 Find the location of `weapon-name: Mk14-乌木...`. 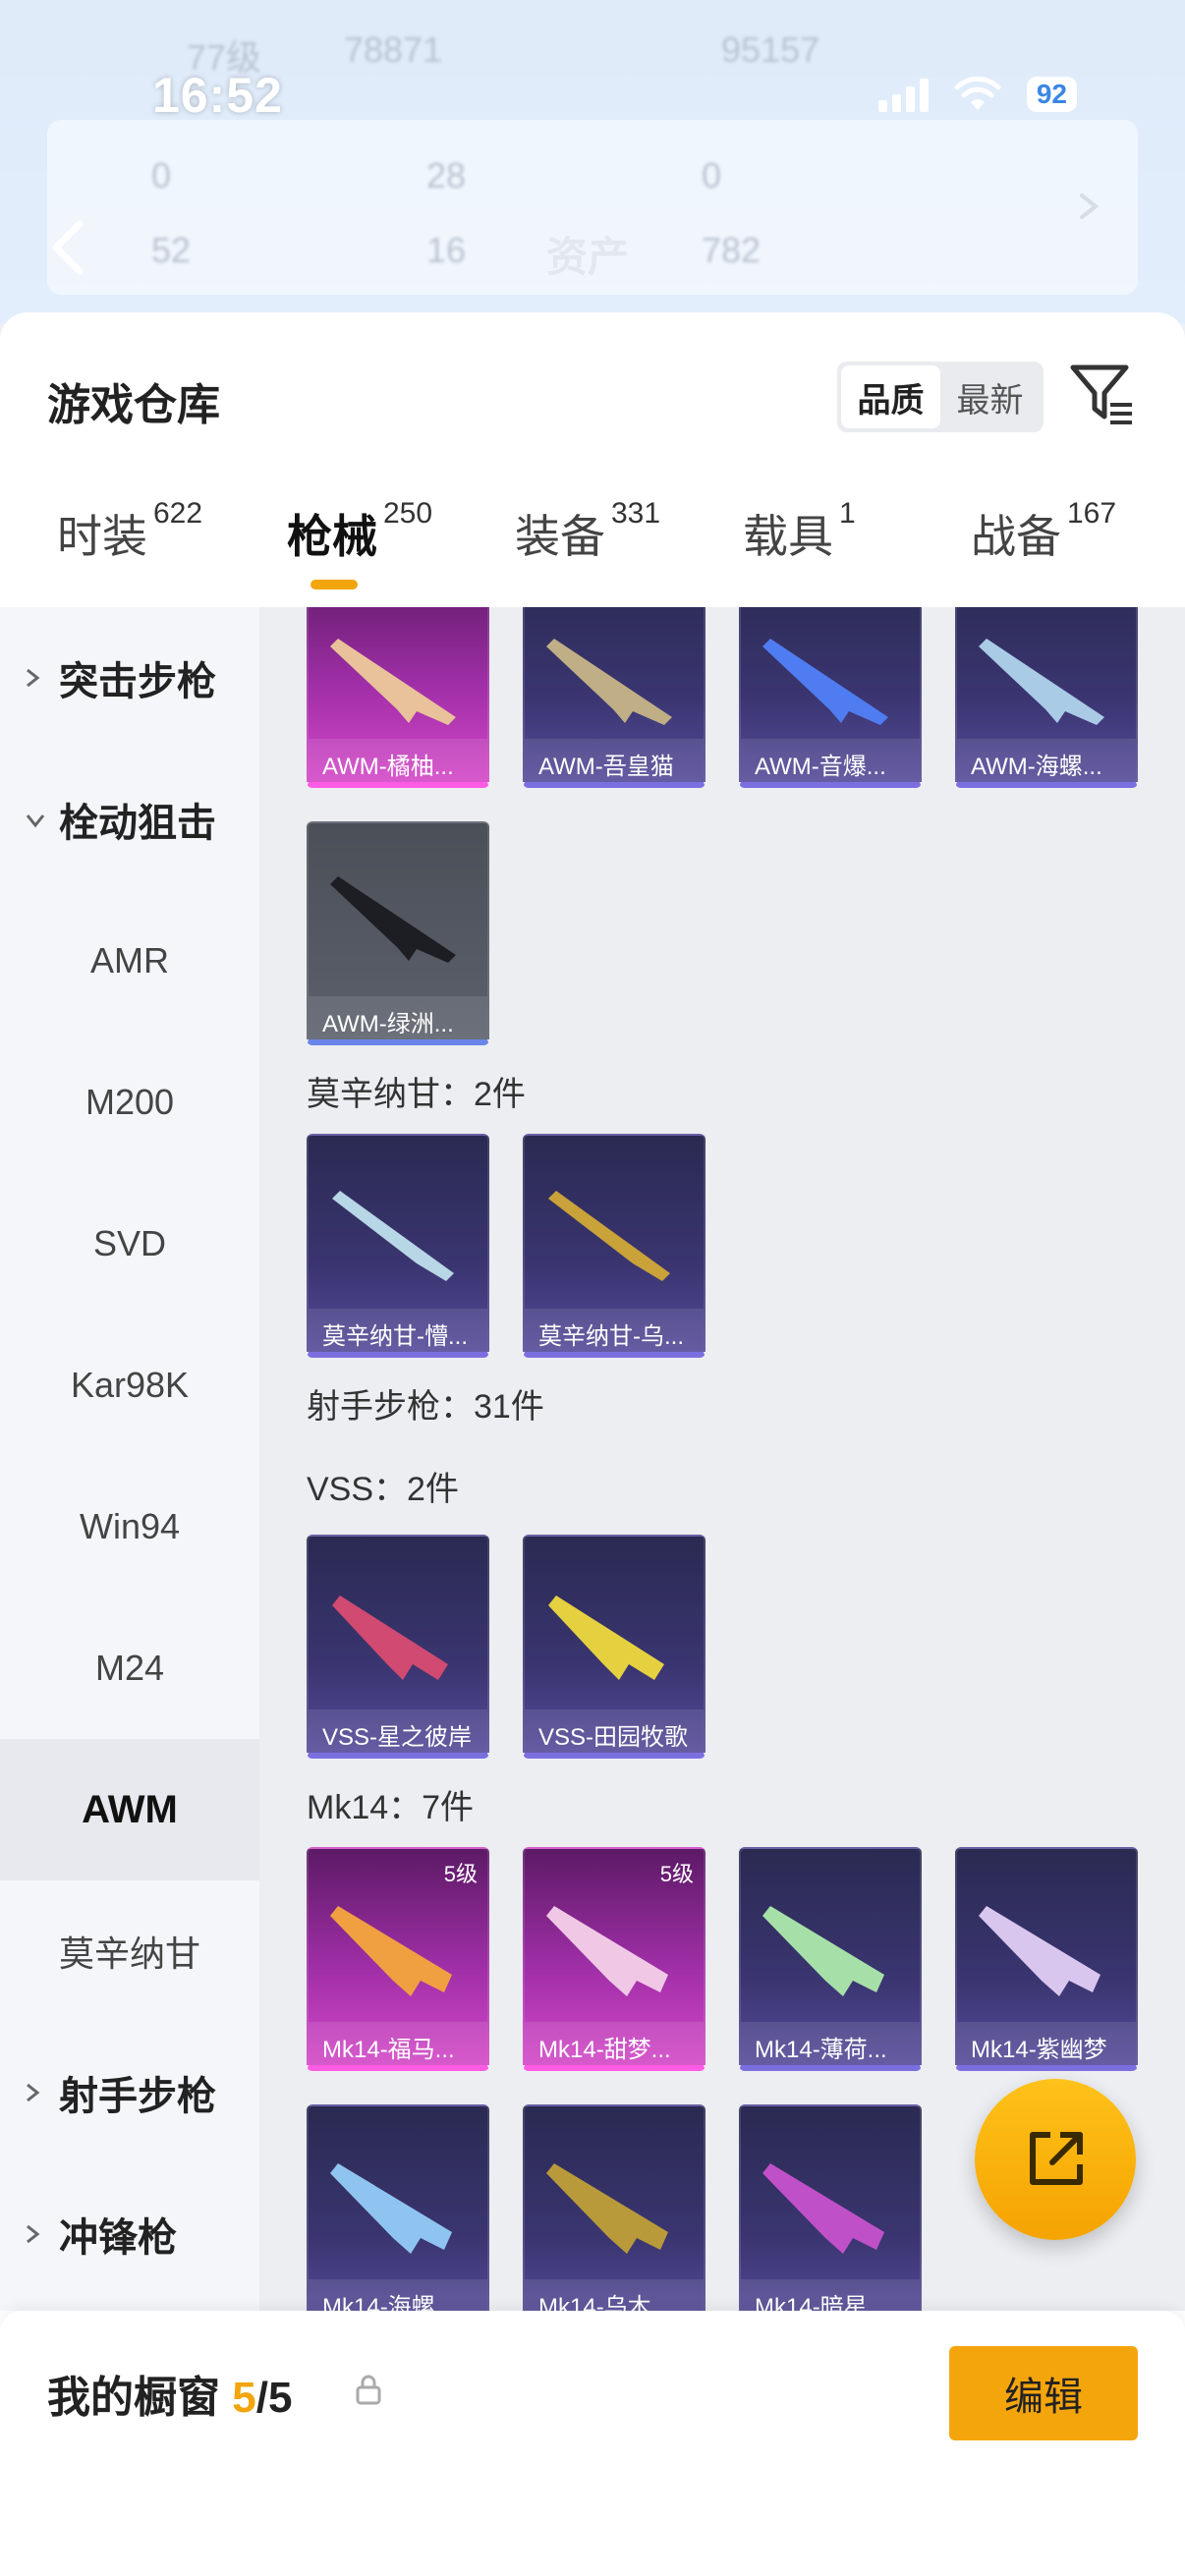

weapon-name: Mk14-乌木... is located at coordinates (614, 2295).